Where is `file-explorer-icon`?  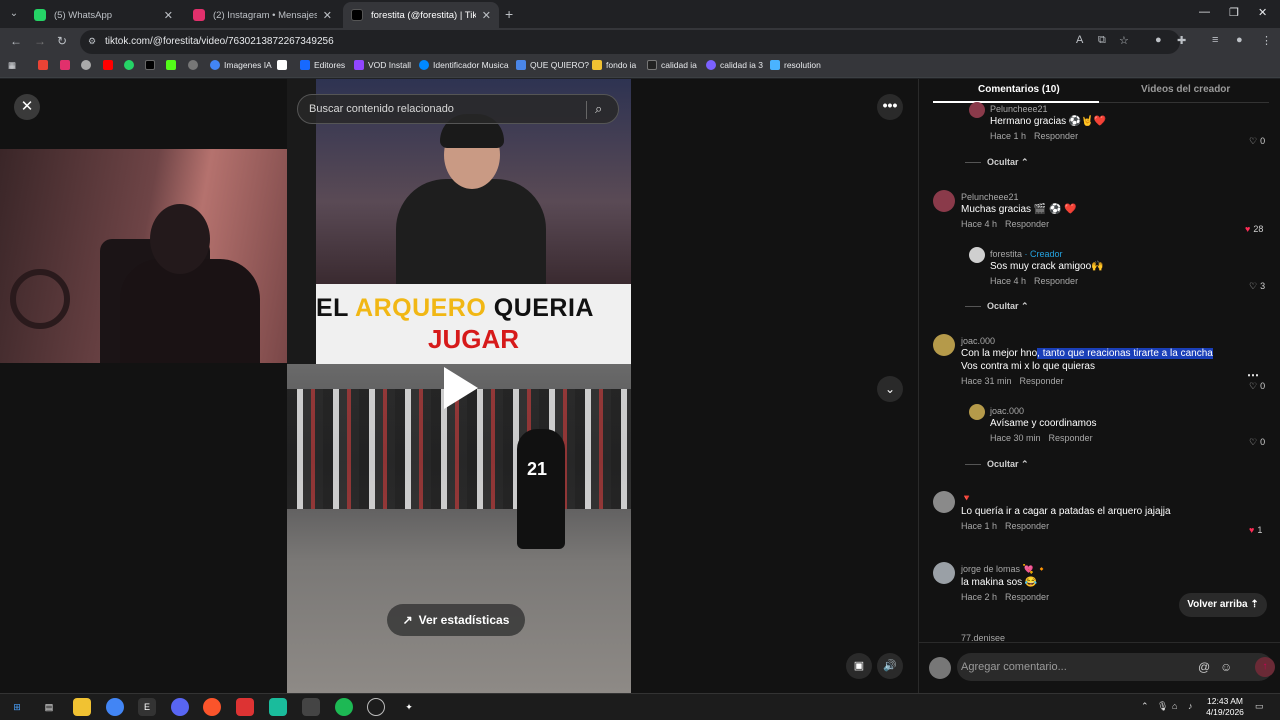
file-explorer-icon is located at coordinates (82, 707).